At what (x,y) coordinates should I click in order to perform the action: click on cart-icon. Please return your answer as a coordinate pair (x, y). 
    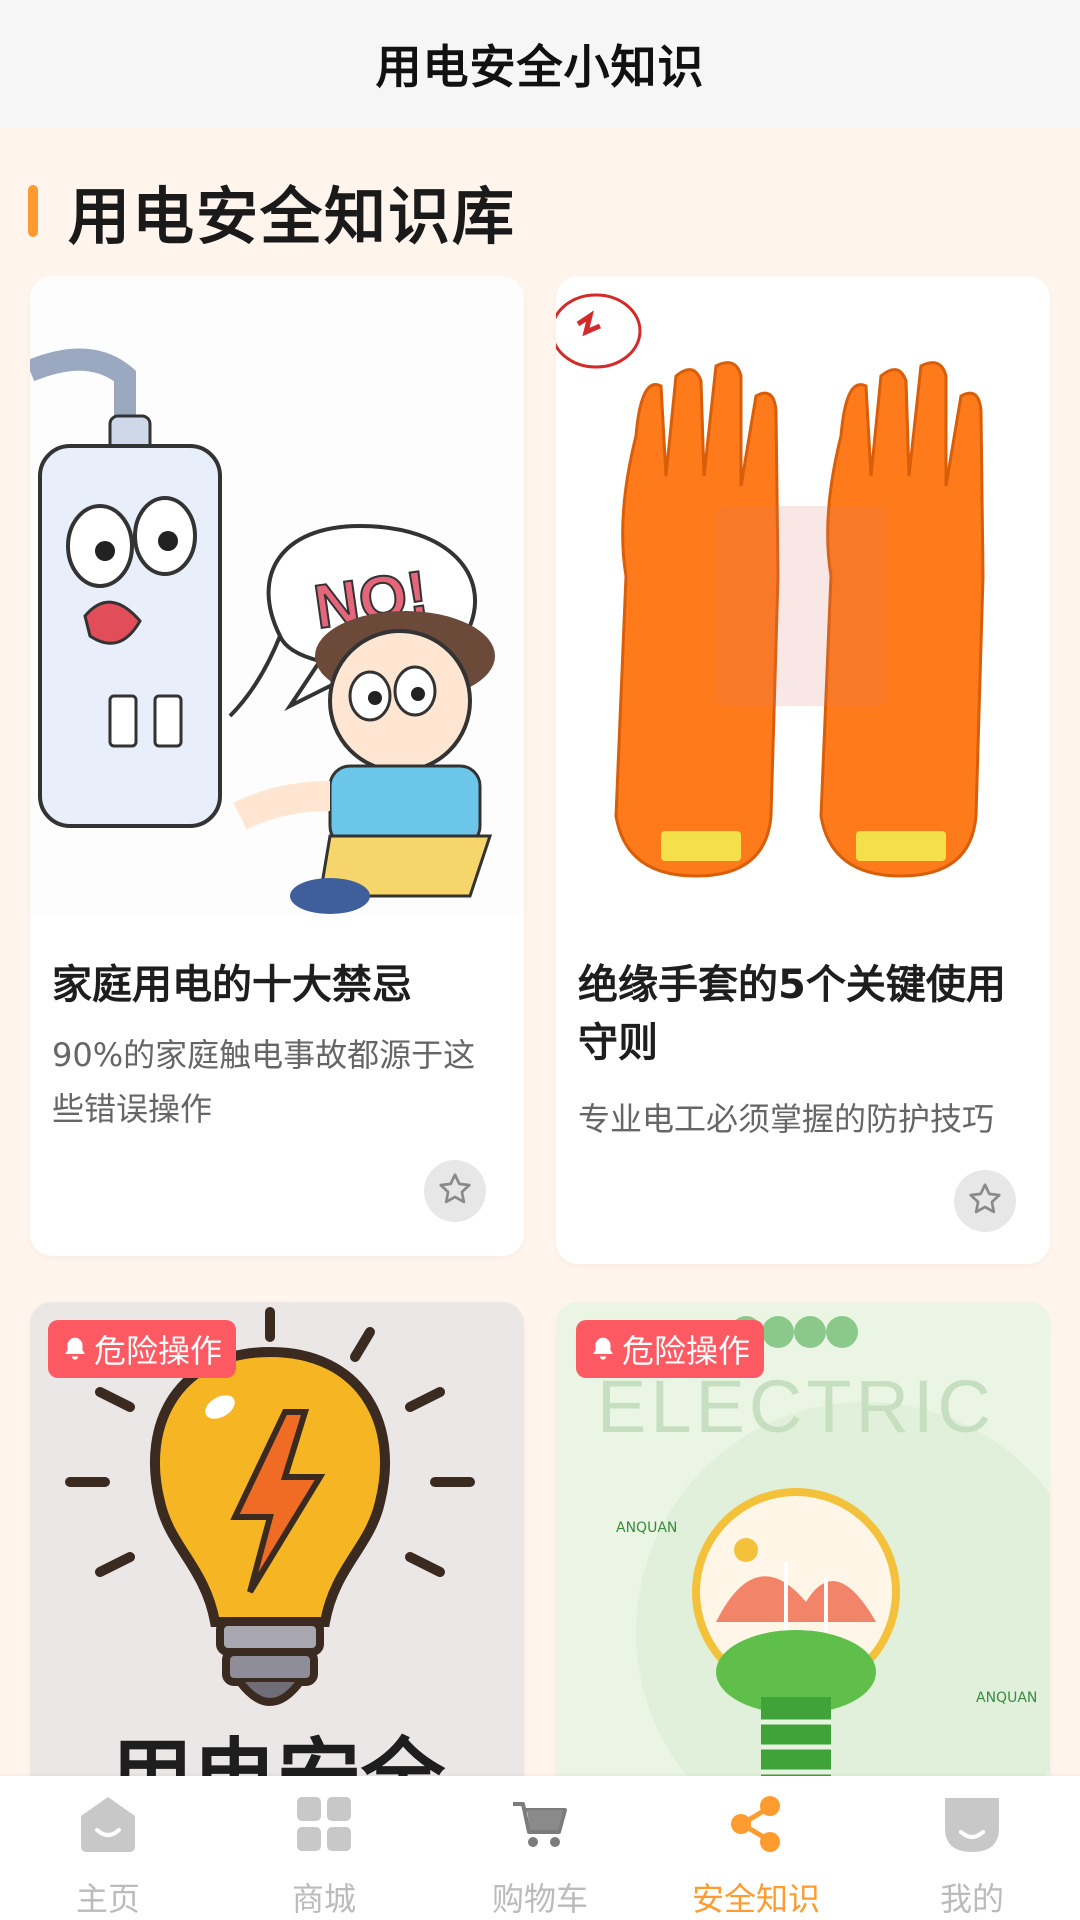
    Looking at the image, I should click on (540, 1824).